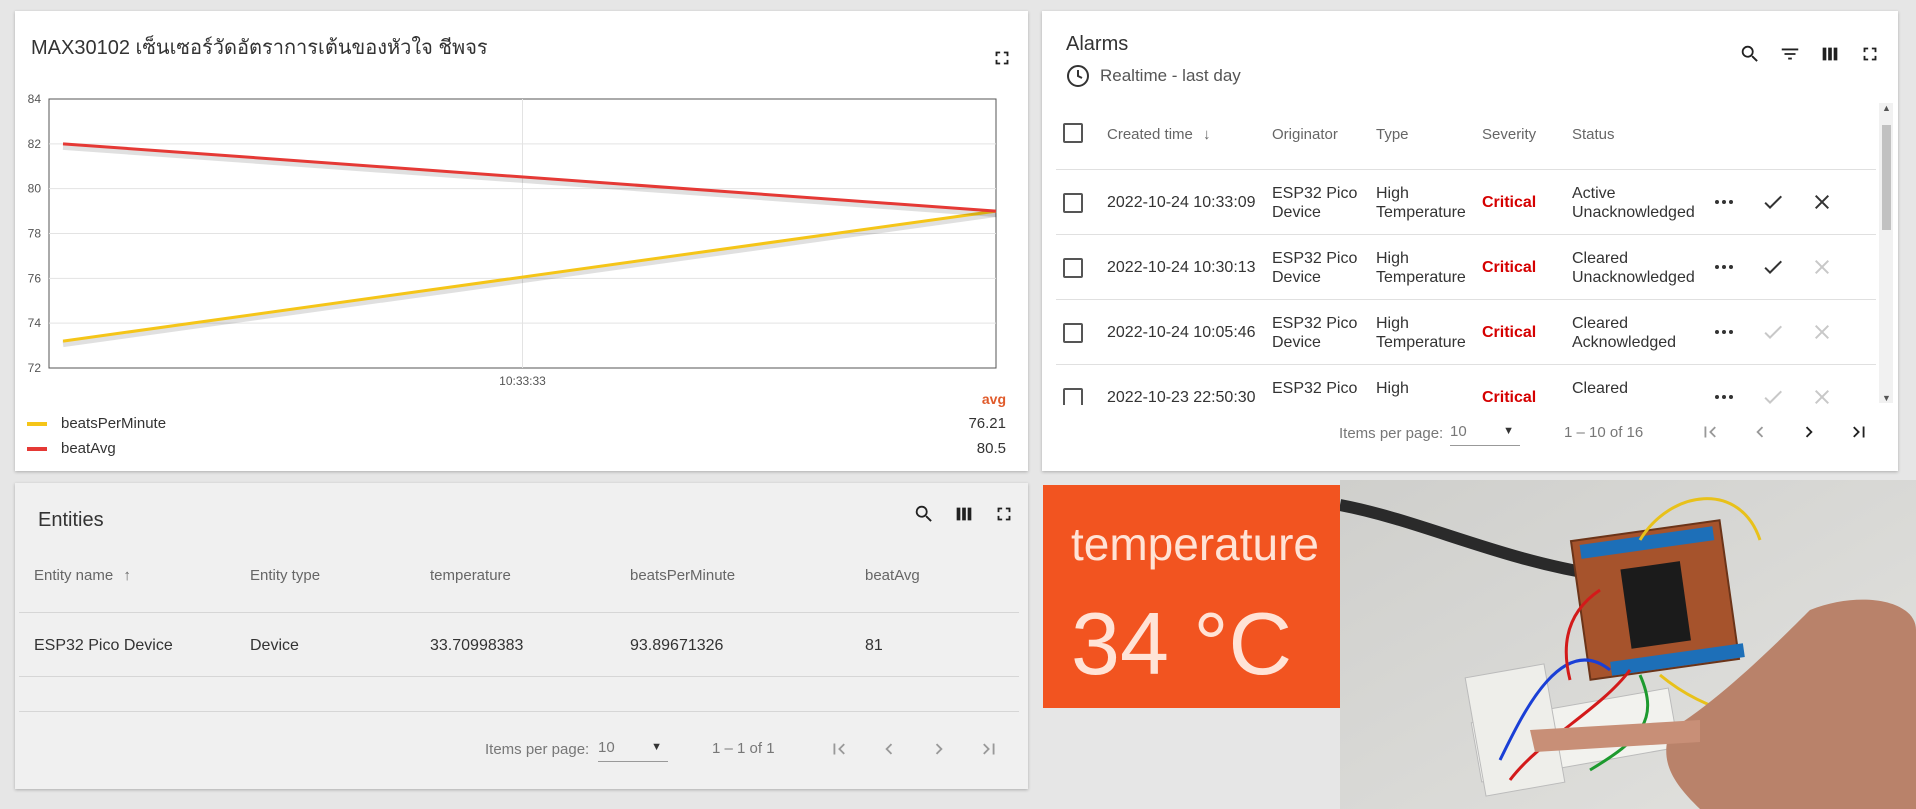  I want to click on y-tick-label: 76, so click(35, 278).